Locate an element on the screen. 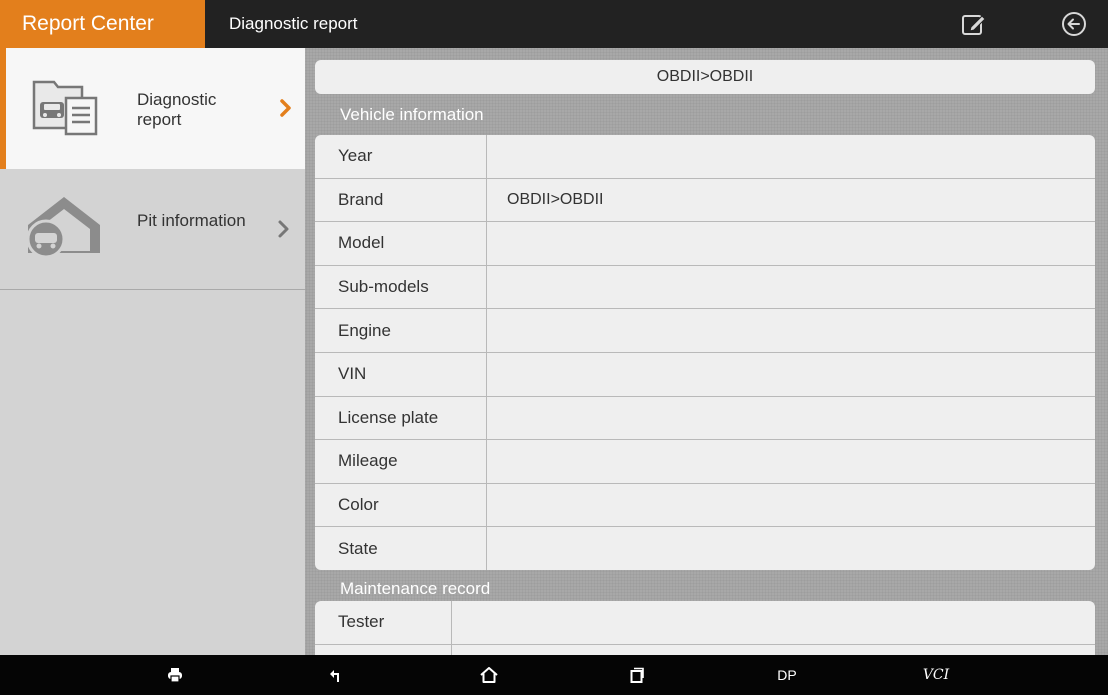 The width and height of the screenshot is (1108, 695). report-document-icon is located at coordinates (64, 105).